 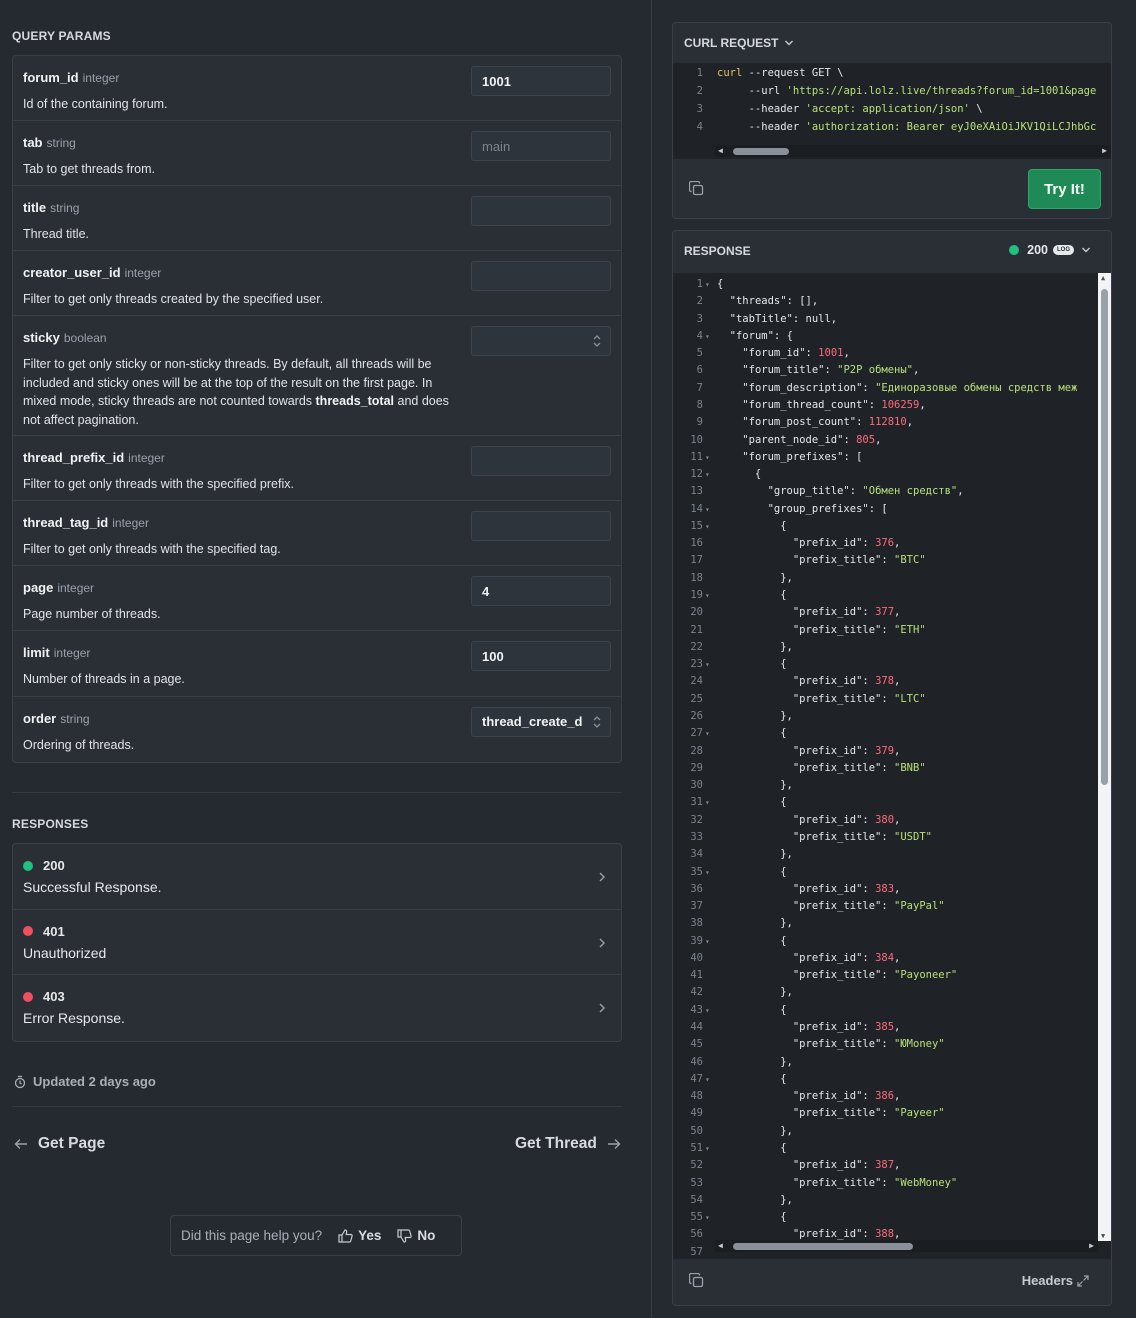 I want to click on code-line: 34 },, so click(x=733, y=854).